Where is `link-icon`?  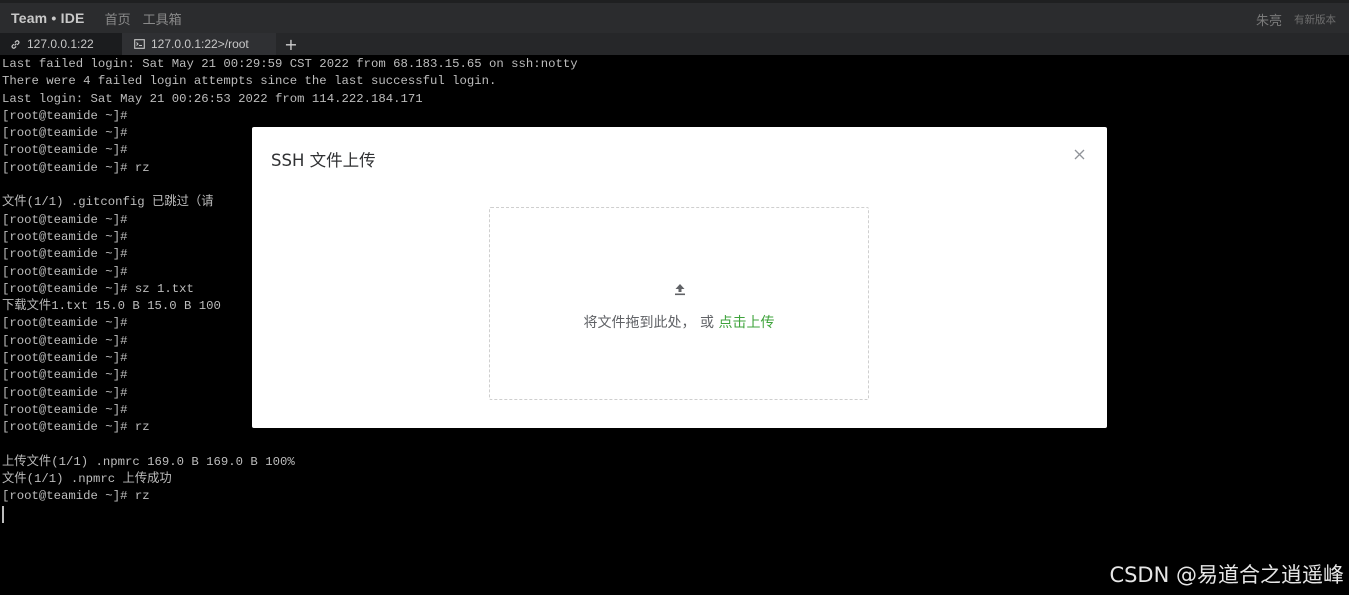 link-icon is located at coordinates (15, 44).